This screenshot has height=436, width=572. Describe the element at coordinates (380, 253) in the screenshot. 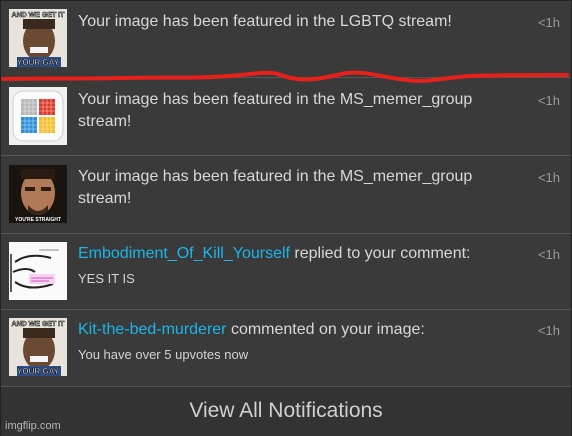

I see `notification-action: replied to your comment:` at that location.